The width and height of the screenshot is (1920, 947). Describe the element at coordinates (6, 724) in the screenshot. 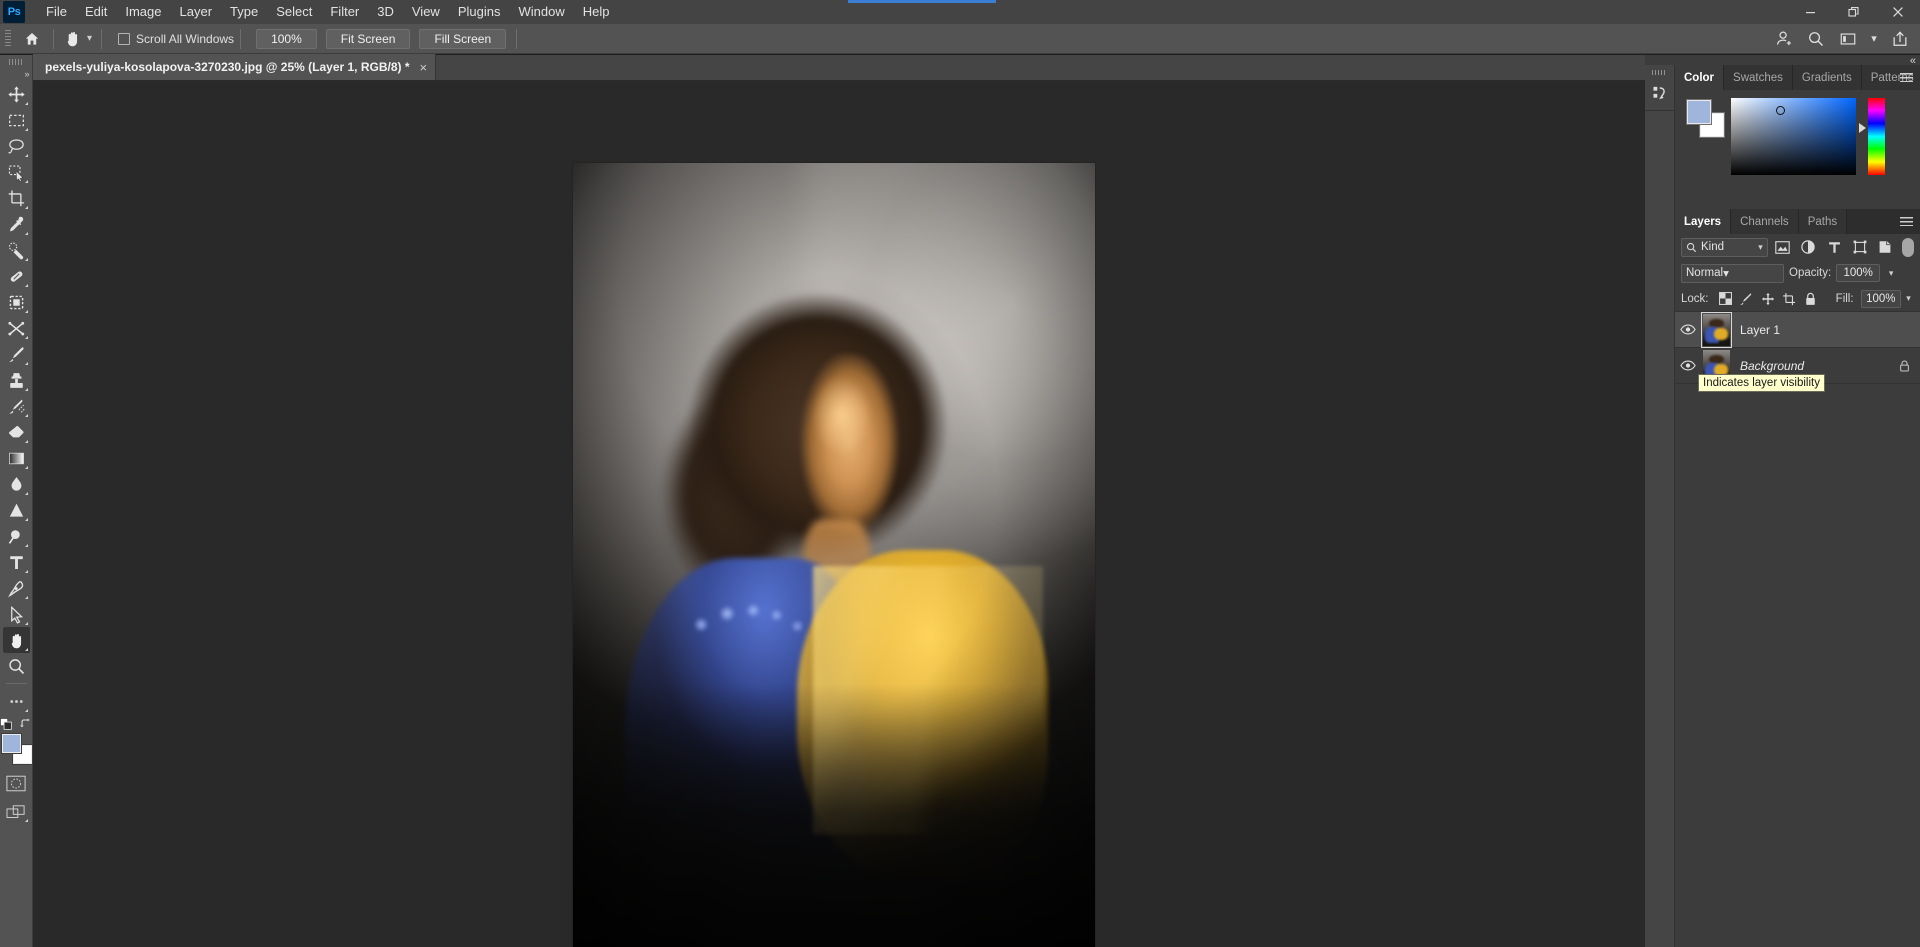

I see `default-colors-icon` at that location.